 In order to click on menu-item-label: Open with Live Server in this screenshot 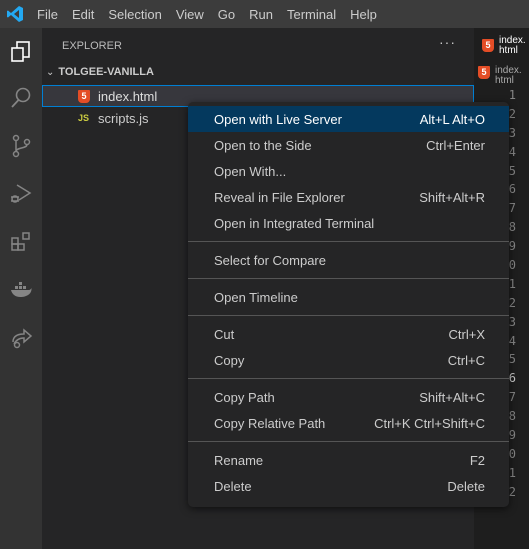, I will do `click(278, 119)`.